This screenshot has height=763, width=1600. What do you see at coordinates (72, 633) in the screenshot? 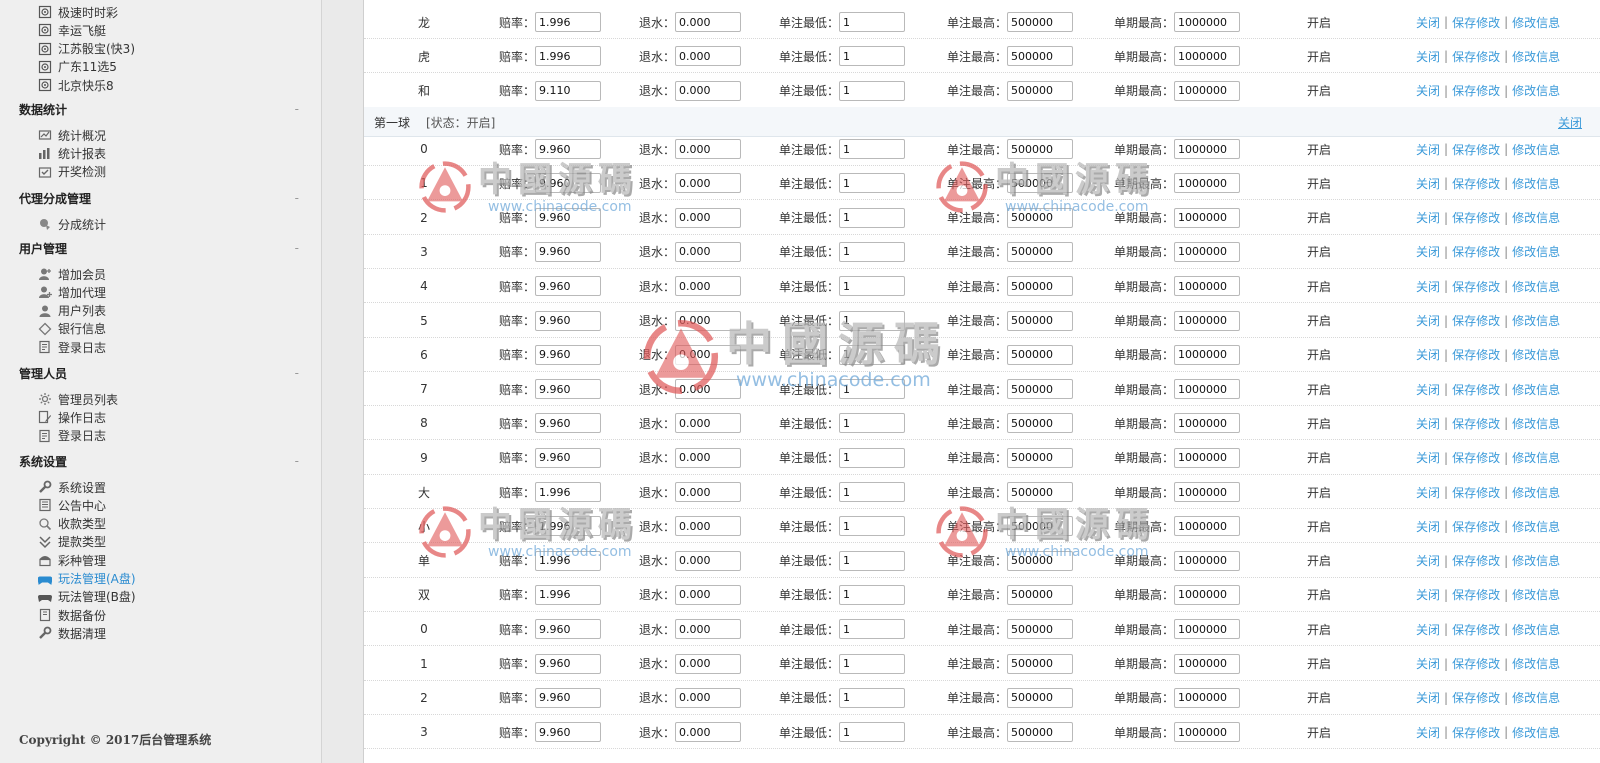
I see `sidebar-item: 数据清理` at bounding box center [72, 633].